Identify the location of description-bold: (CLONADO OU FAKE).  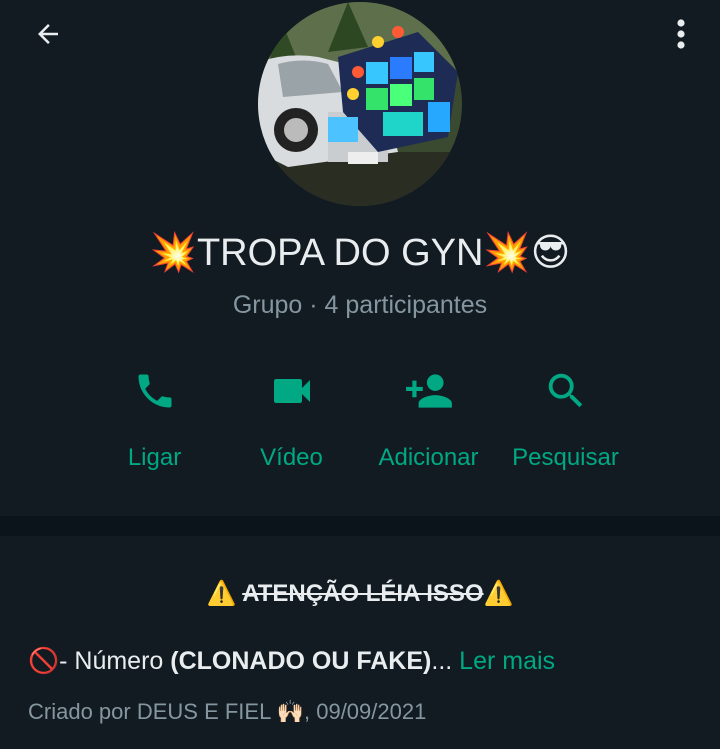
(301, 661).